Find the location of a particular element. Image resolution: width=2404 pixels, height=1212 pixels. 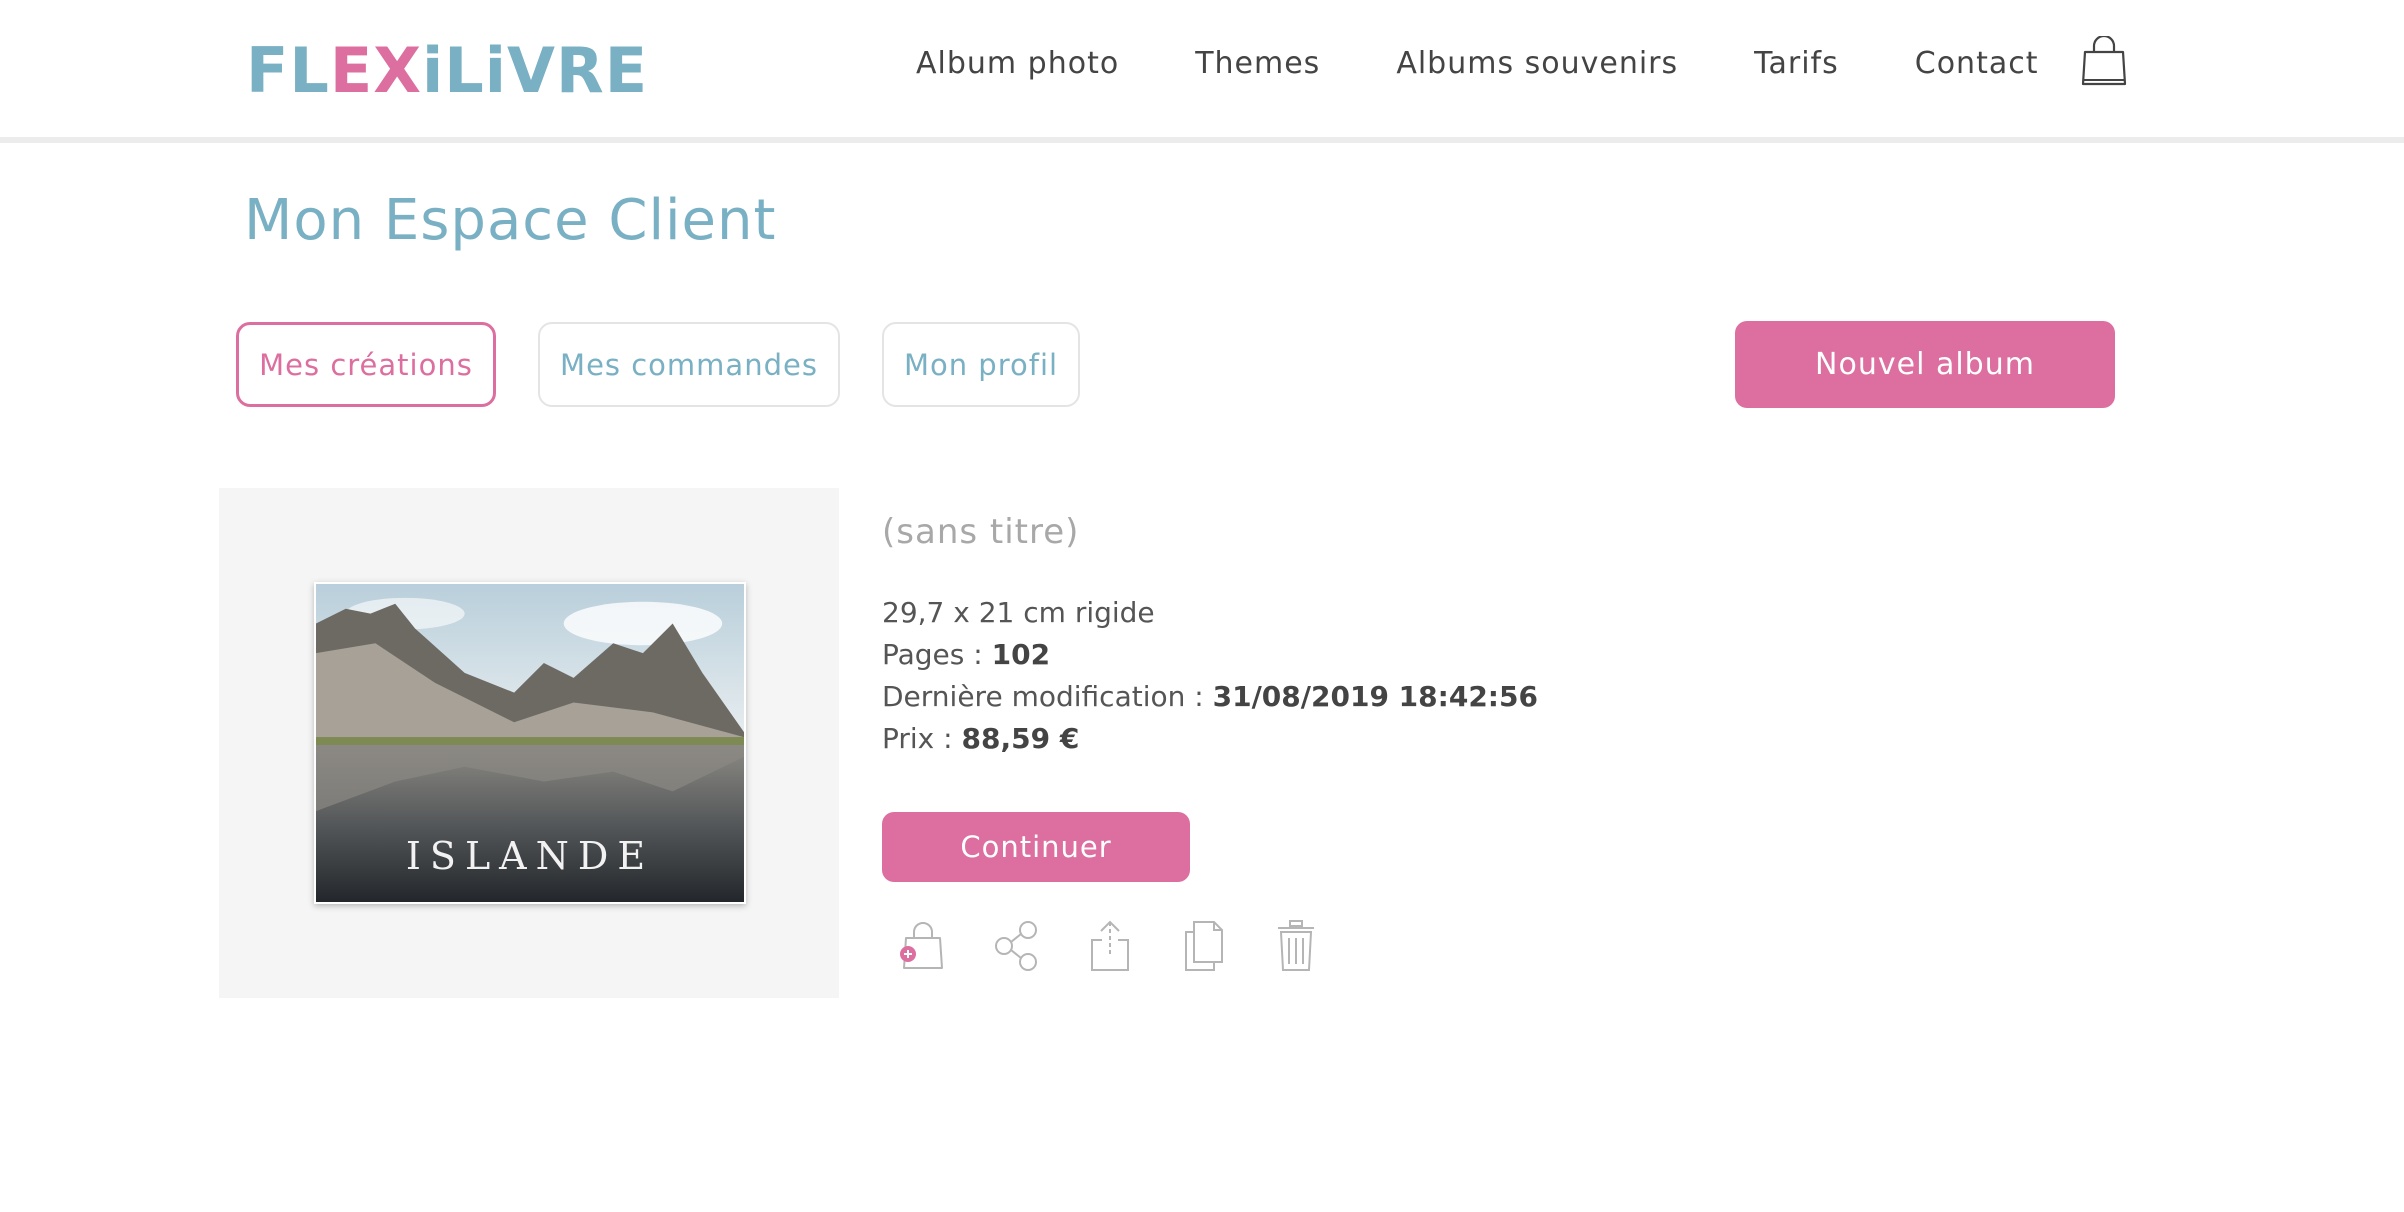

album-cover-thumbnail: ISLANDE is located at coordinates (530, 743).